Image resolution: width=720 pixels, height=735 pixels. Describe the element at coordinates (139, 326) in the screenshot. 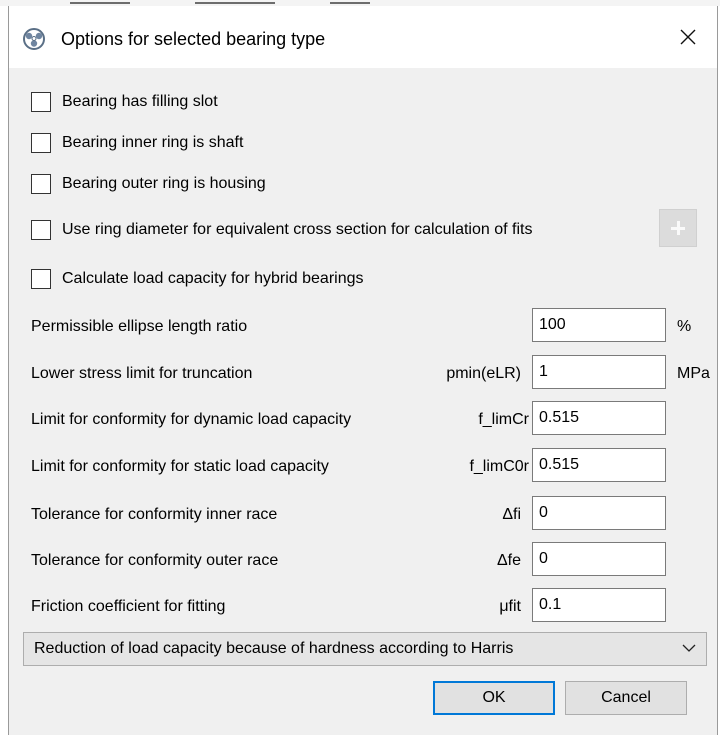

I see `param-label-ellipse-ratio: Permissible ellipse length ratio` at that location.